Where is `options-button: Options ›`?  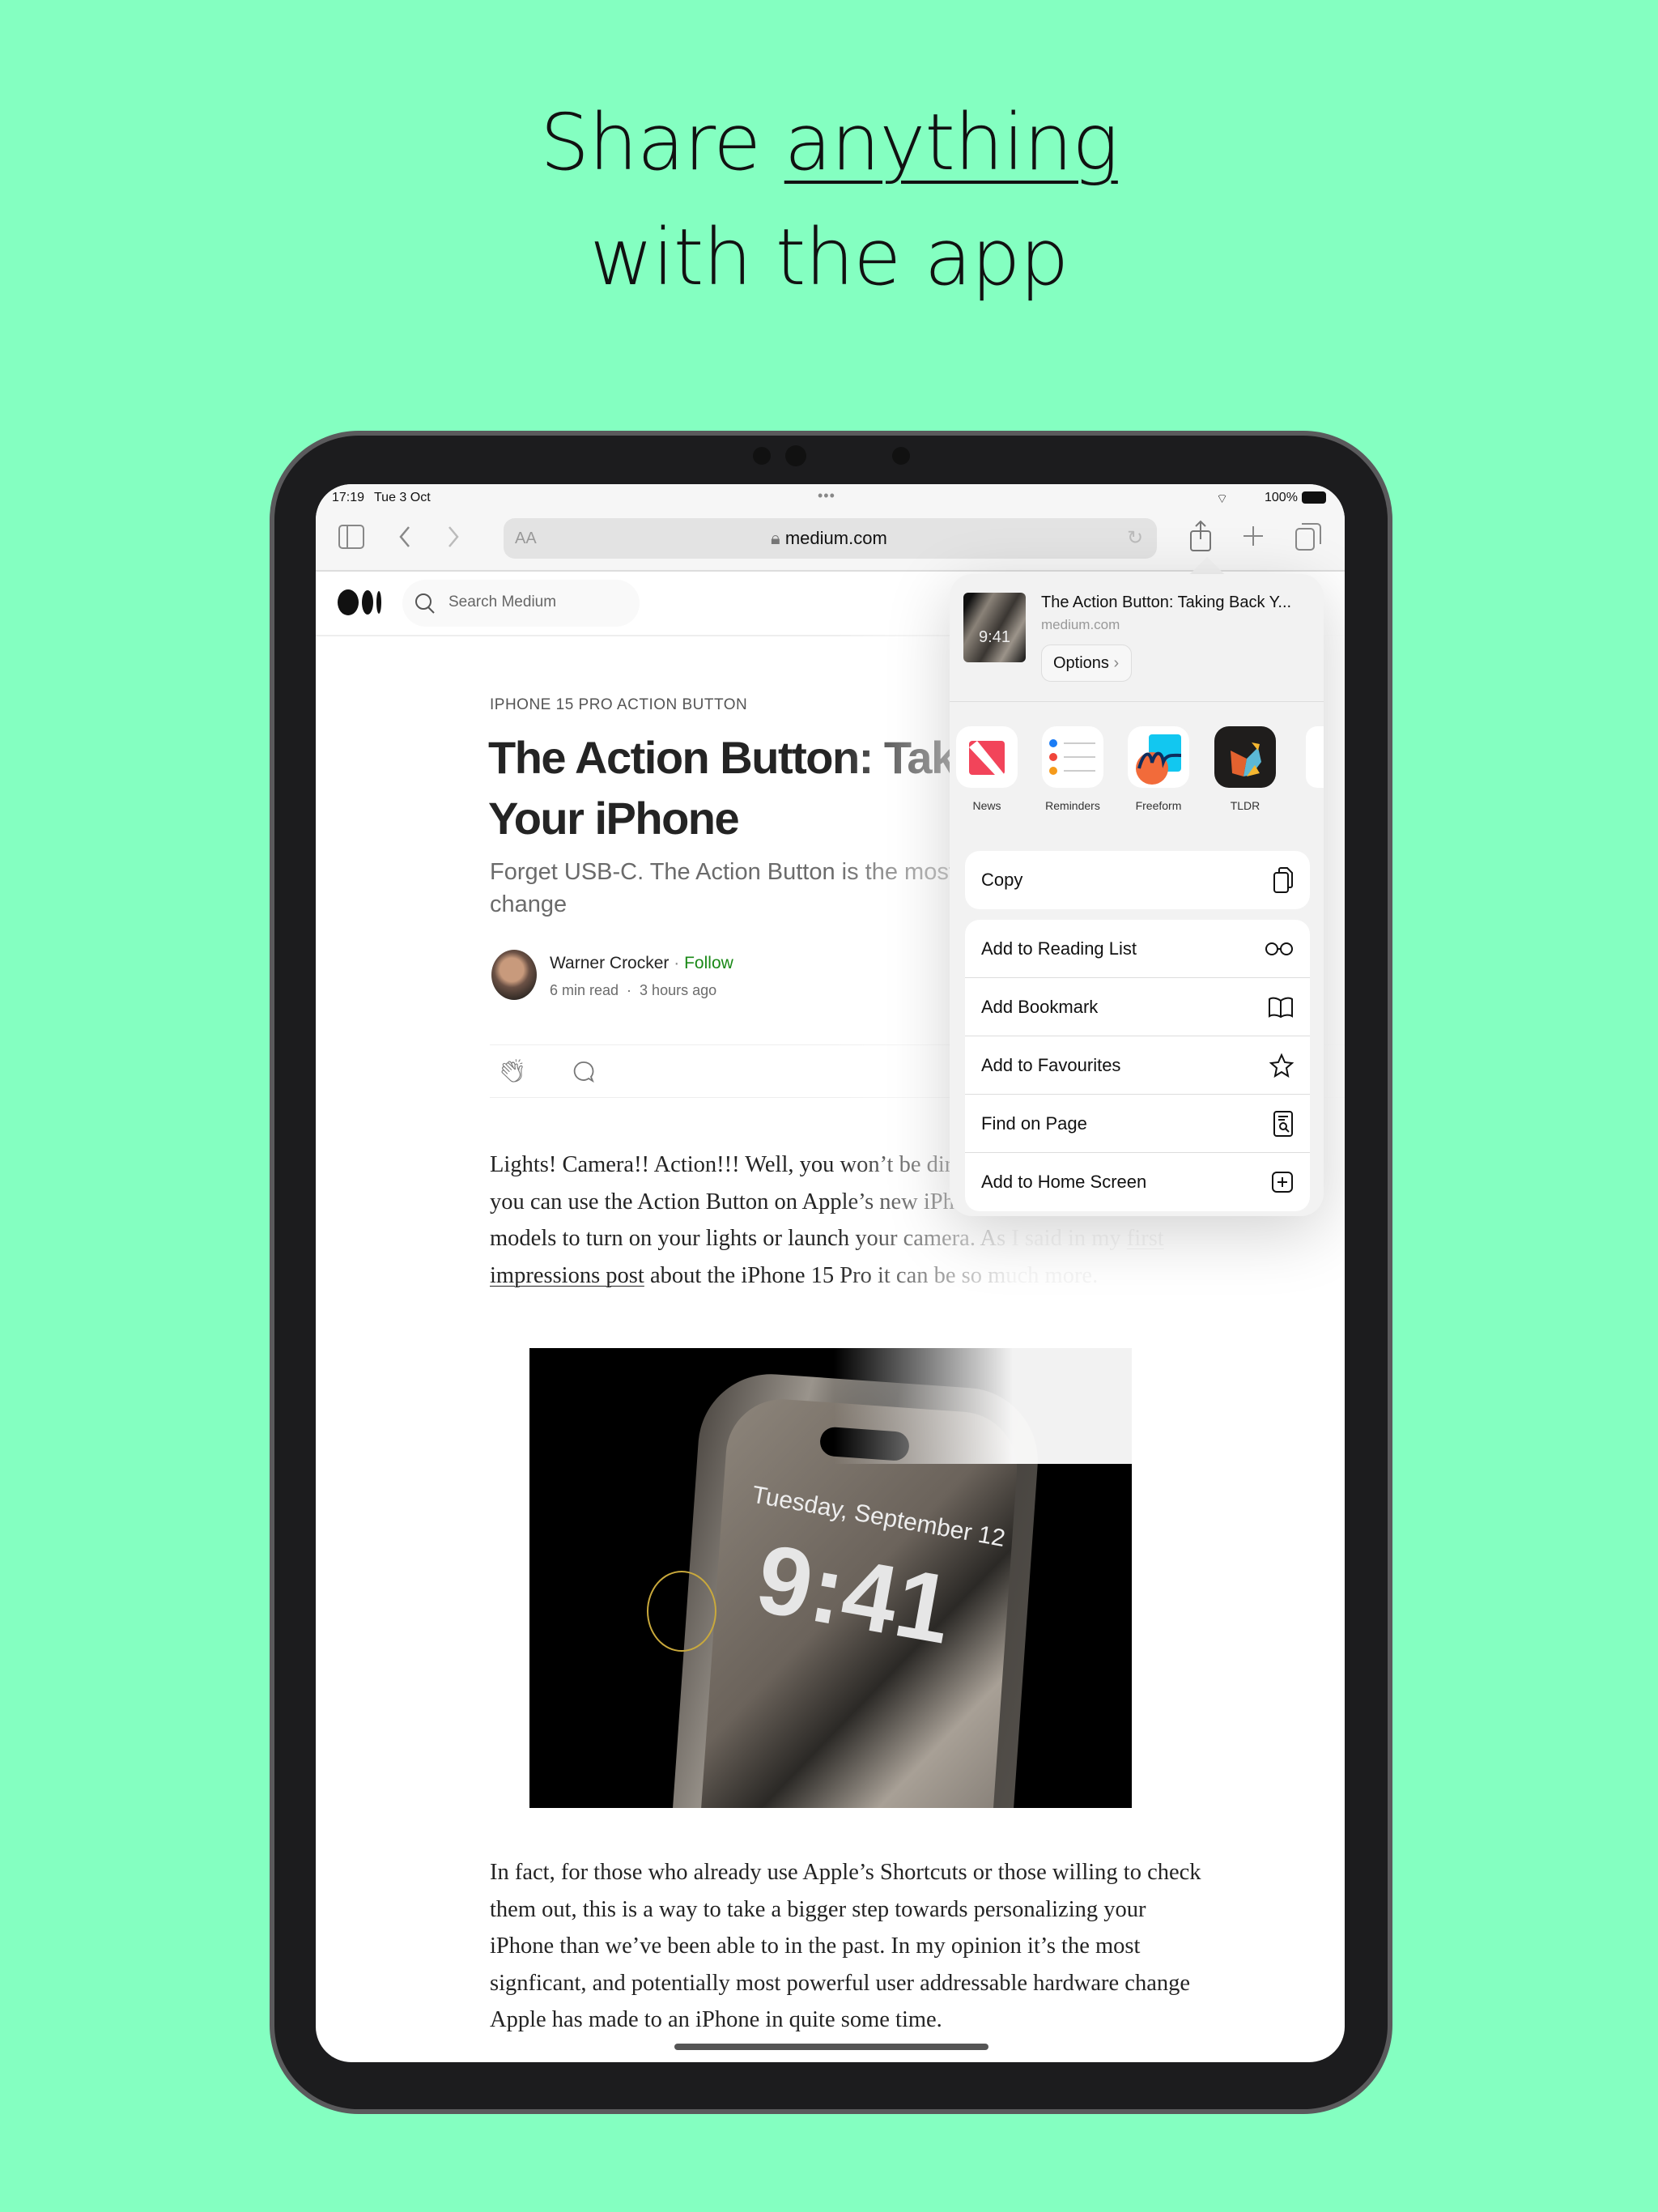 options-button: Options › is located at coordinates (1086, 663).